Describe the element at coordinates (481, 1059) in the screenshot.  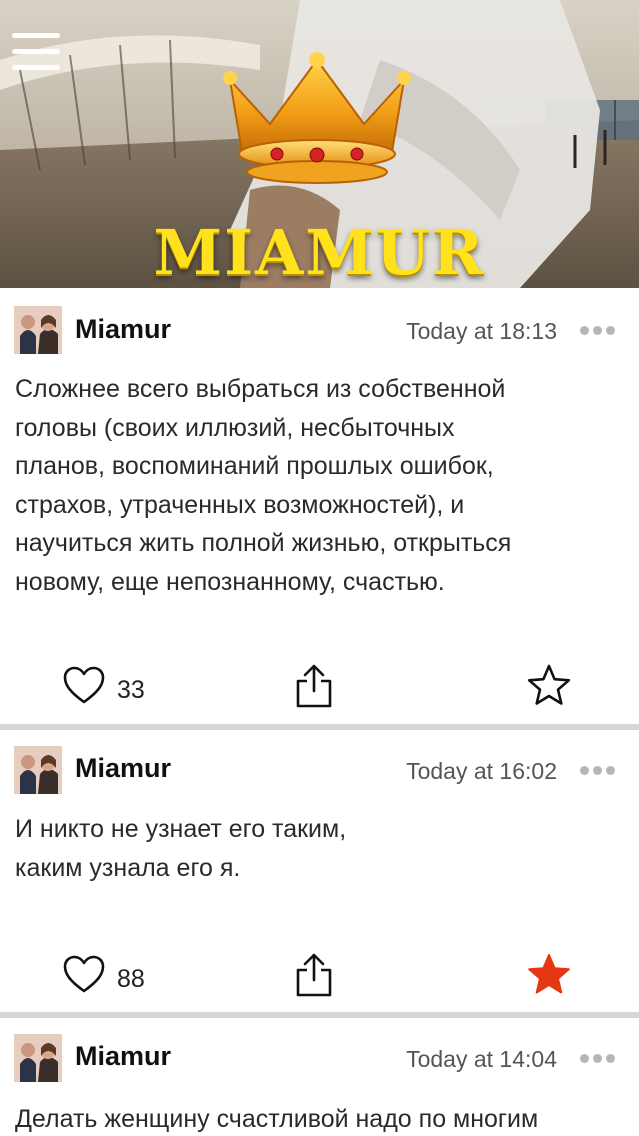
I see `post-timestamp: Today at 14:04` at that location.